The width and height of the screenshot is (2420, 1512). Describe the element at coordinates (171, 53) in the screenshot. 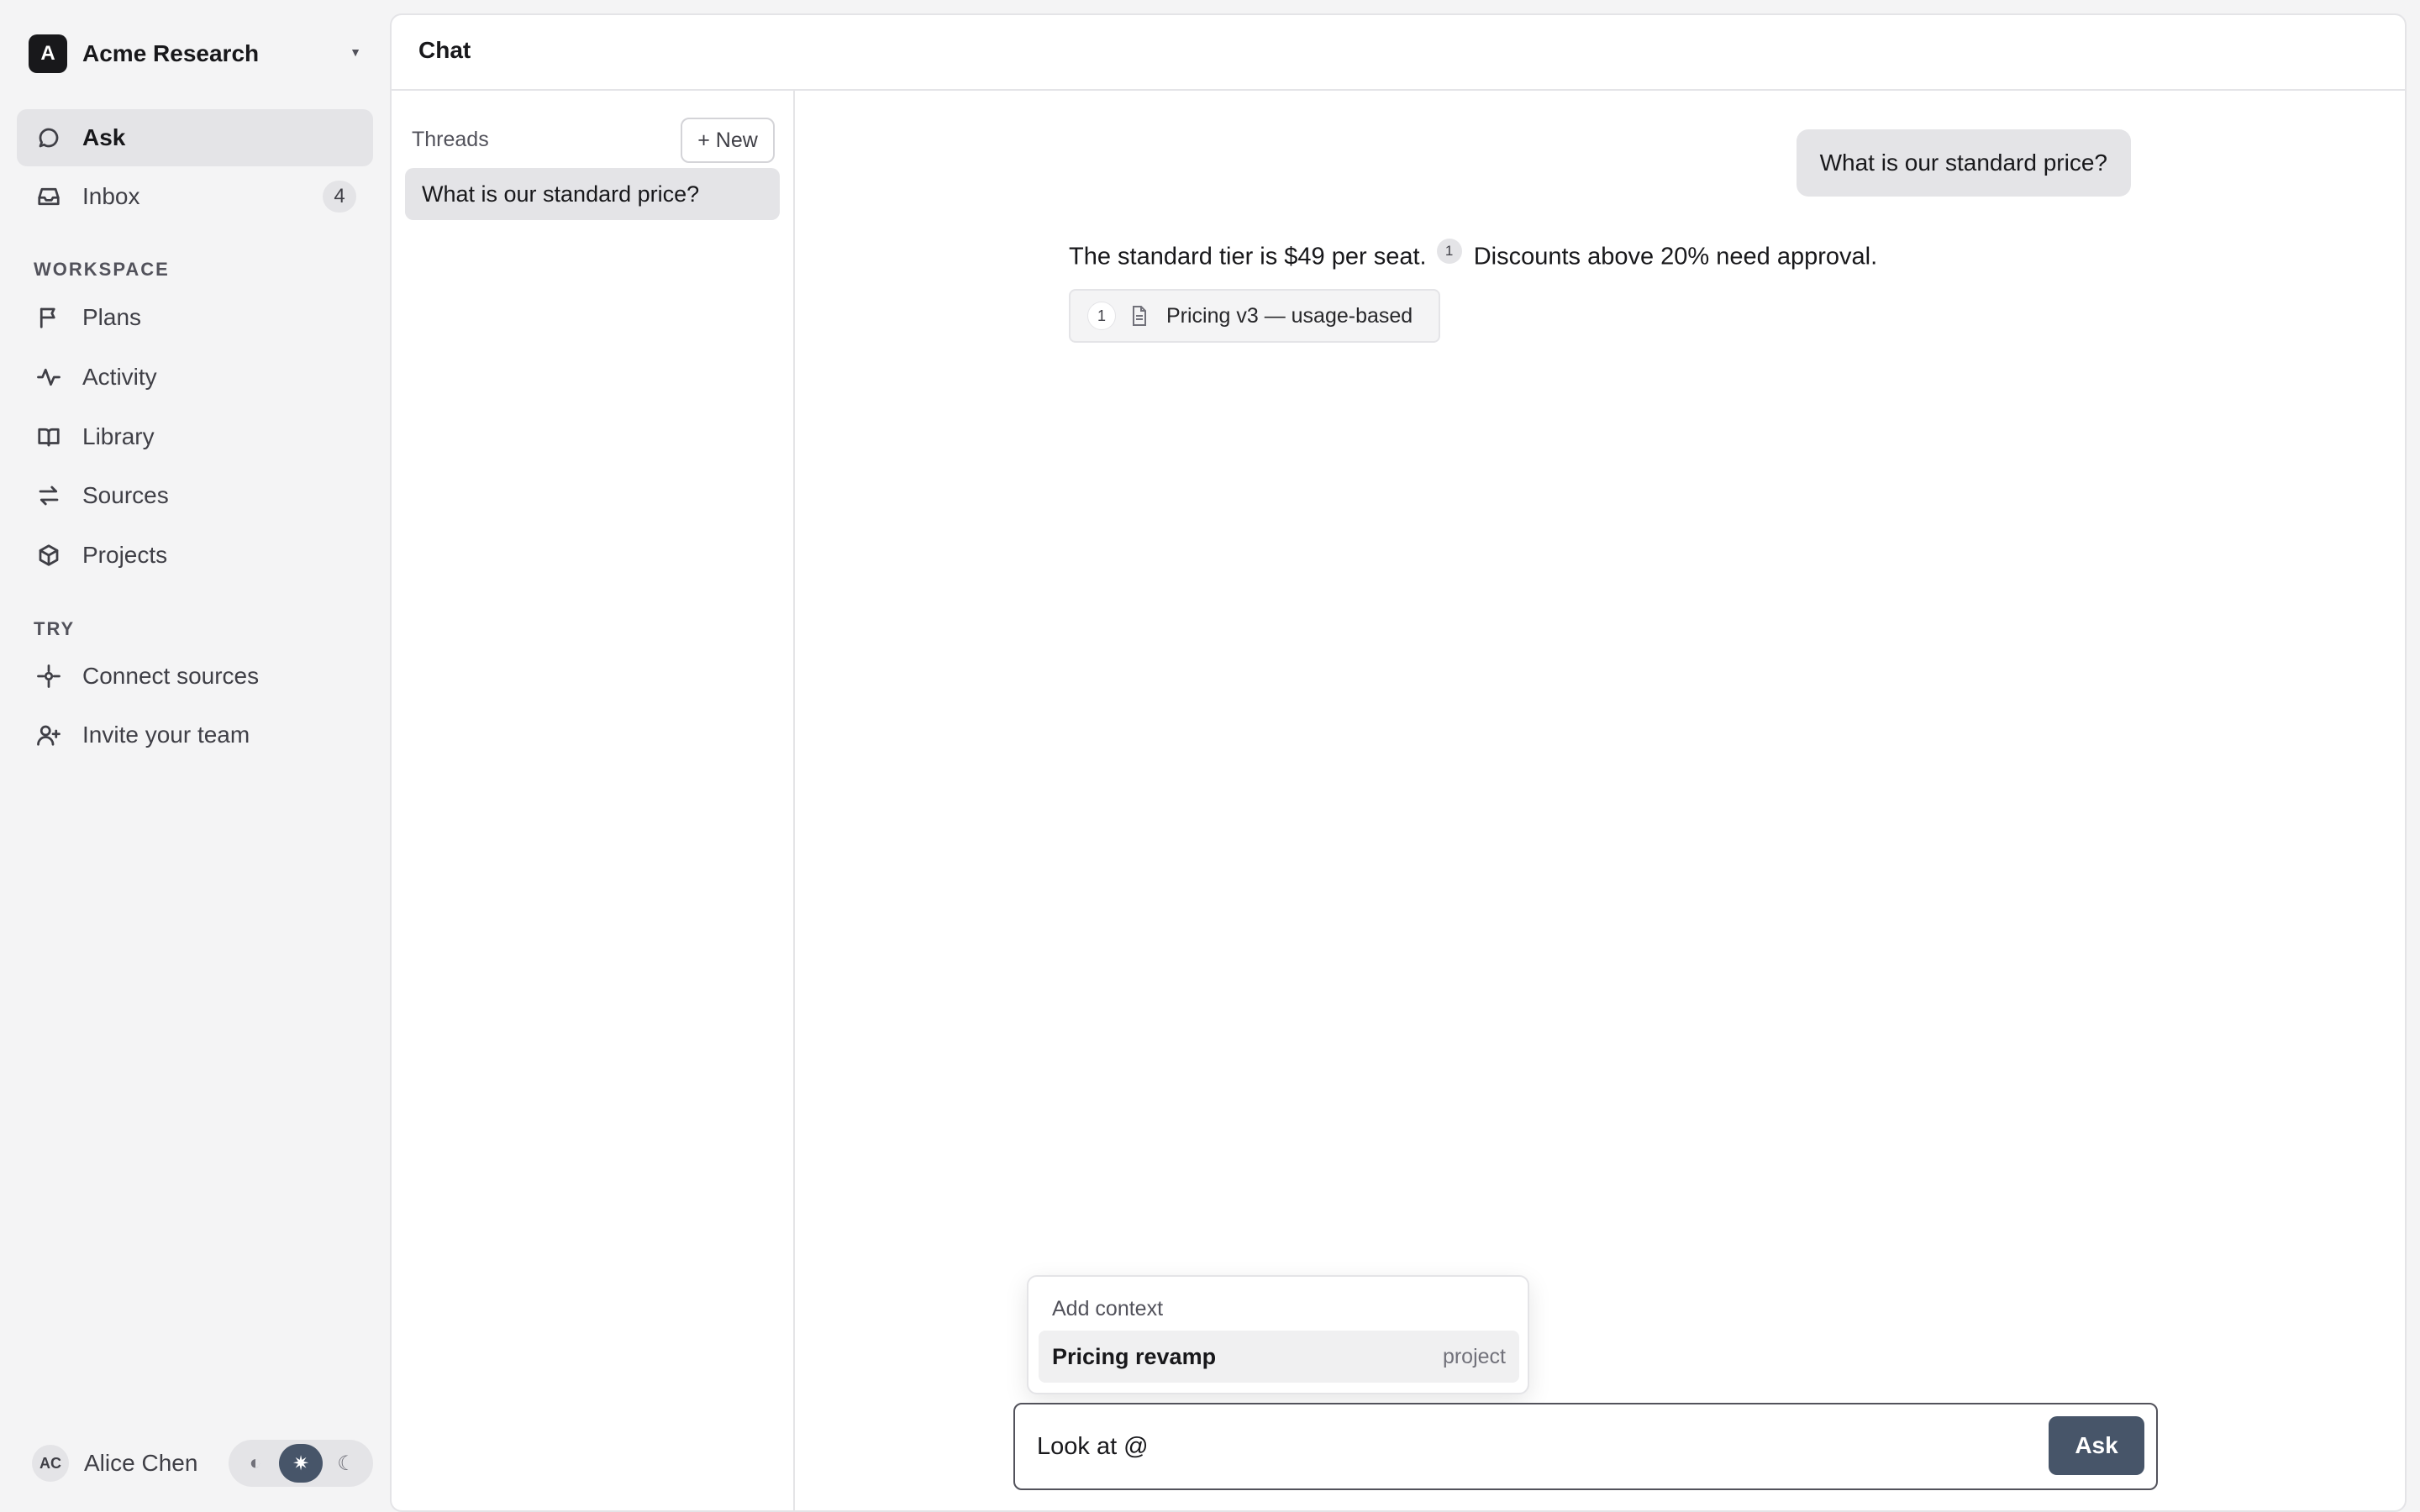

I see `org-name: Acme Research` at that location.